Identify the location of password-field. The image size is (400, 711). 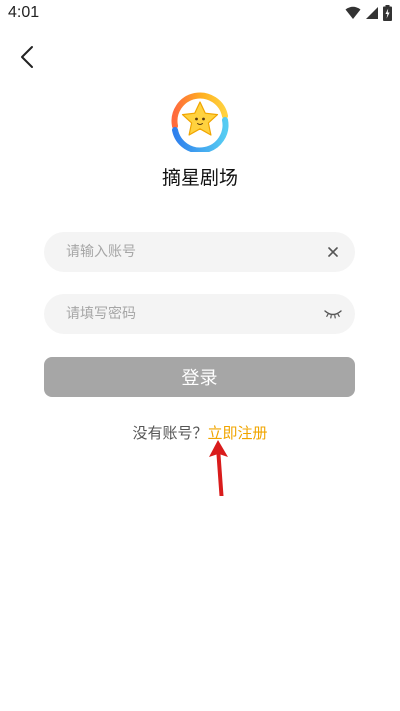
(199, 314).